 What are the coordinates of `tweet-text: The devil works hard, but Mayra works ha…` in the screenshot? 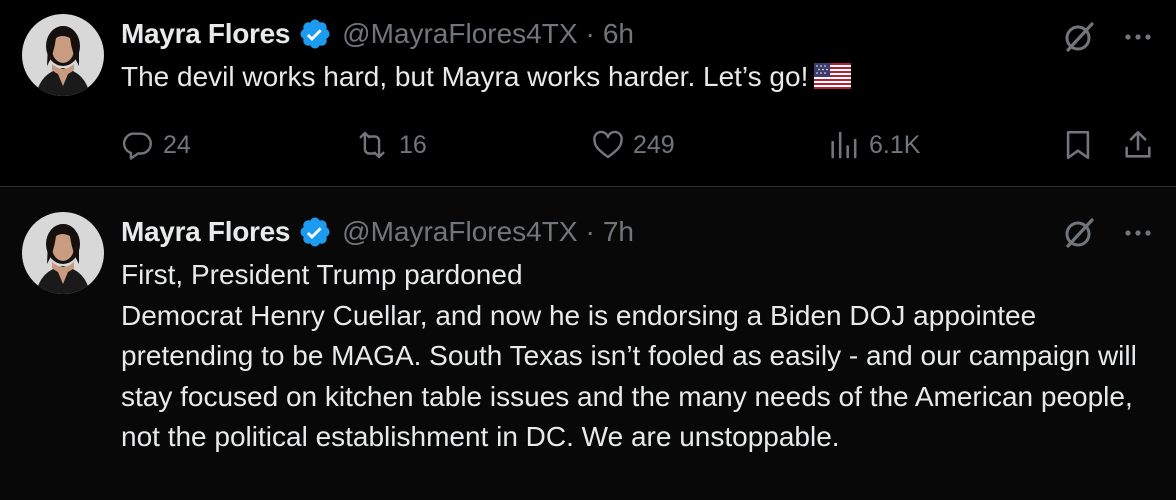 It's located at (636, 79).